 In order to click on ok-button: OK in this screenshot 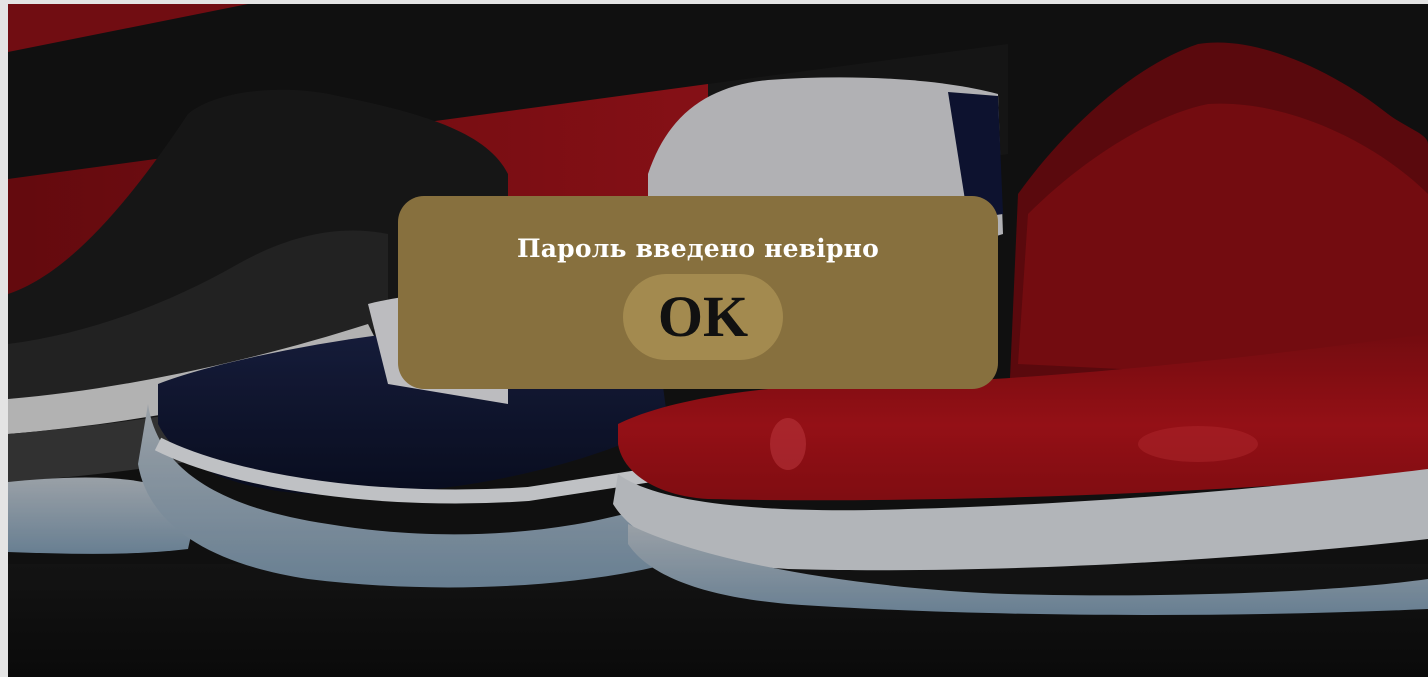, I will do `click(703, 317)`.